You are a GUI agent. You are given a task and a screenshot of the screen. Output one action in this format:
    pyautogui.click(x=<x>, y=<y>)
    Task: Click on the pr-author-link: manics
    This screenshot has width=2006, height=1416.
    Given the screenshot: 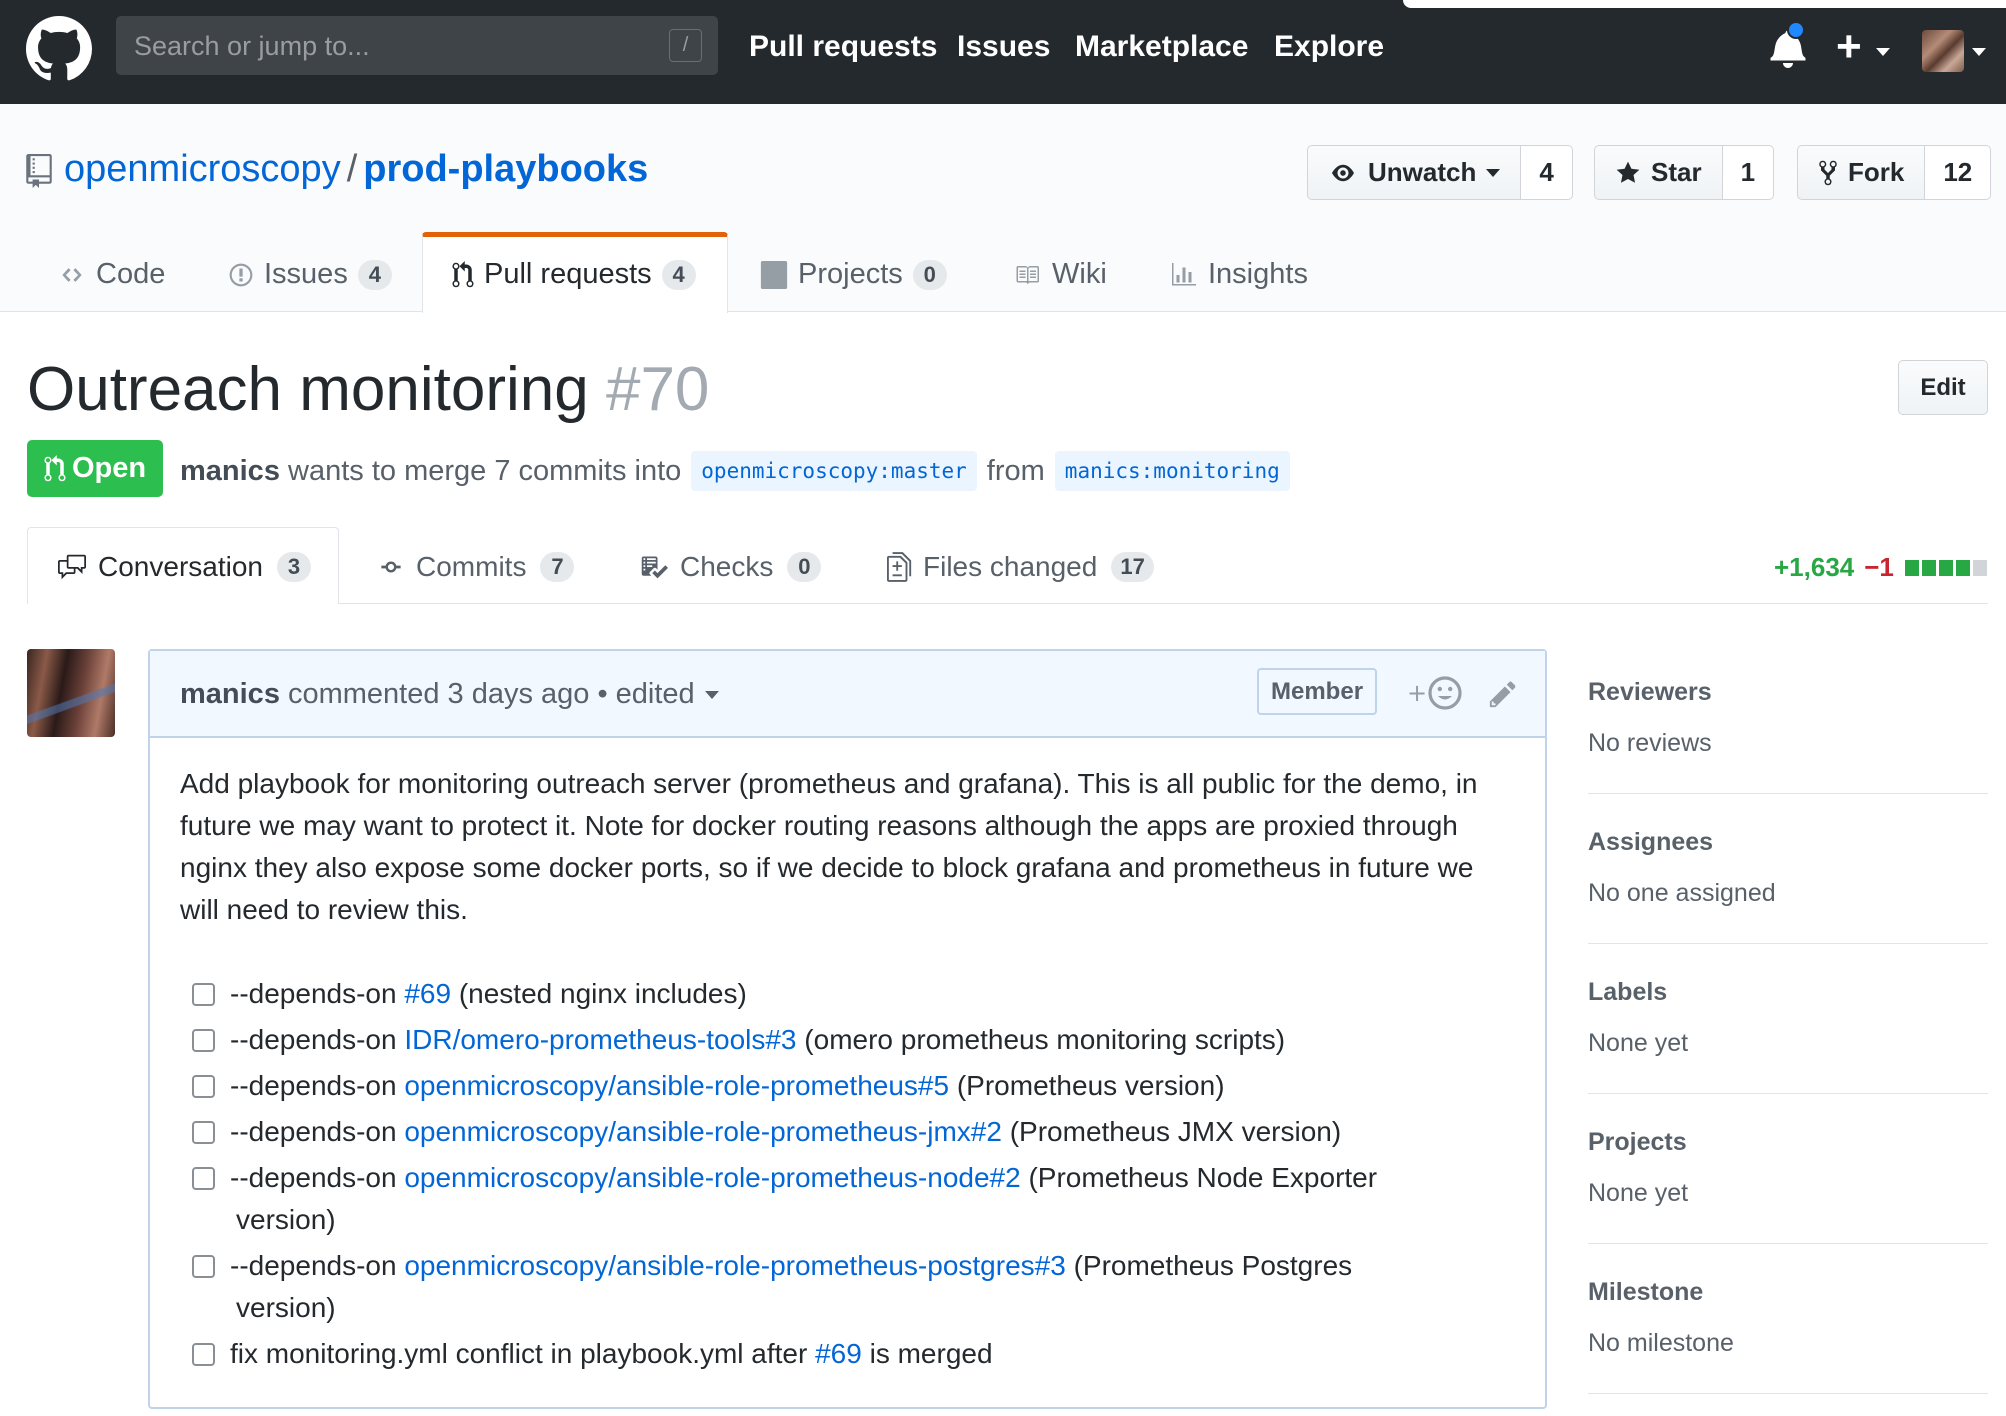 What is the action you would take?
    pyautogui.click(x=230, y=471)
    